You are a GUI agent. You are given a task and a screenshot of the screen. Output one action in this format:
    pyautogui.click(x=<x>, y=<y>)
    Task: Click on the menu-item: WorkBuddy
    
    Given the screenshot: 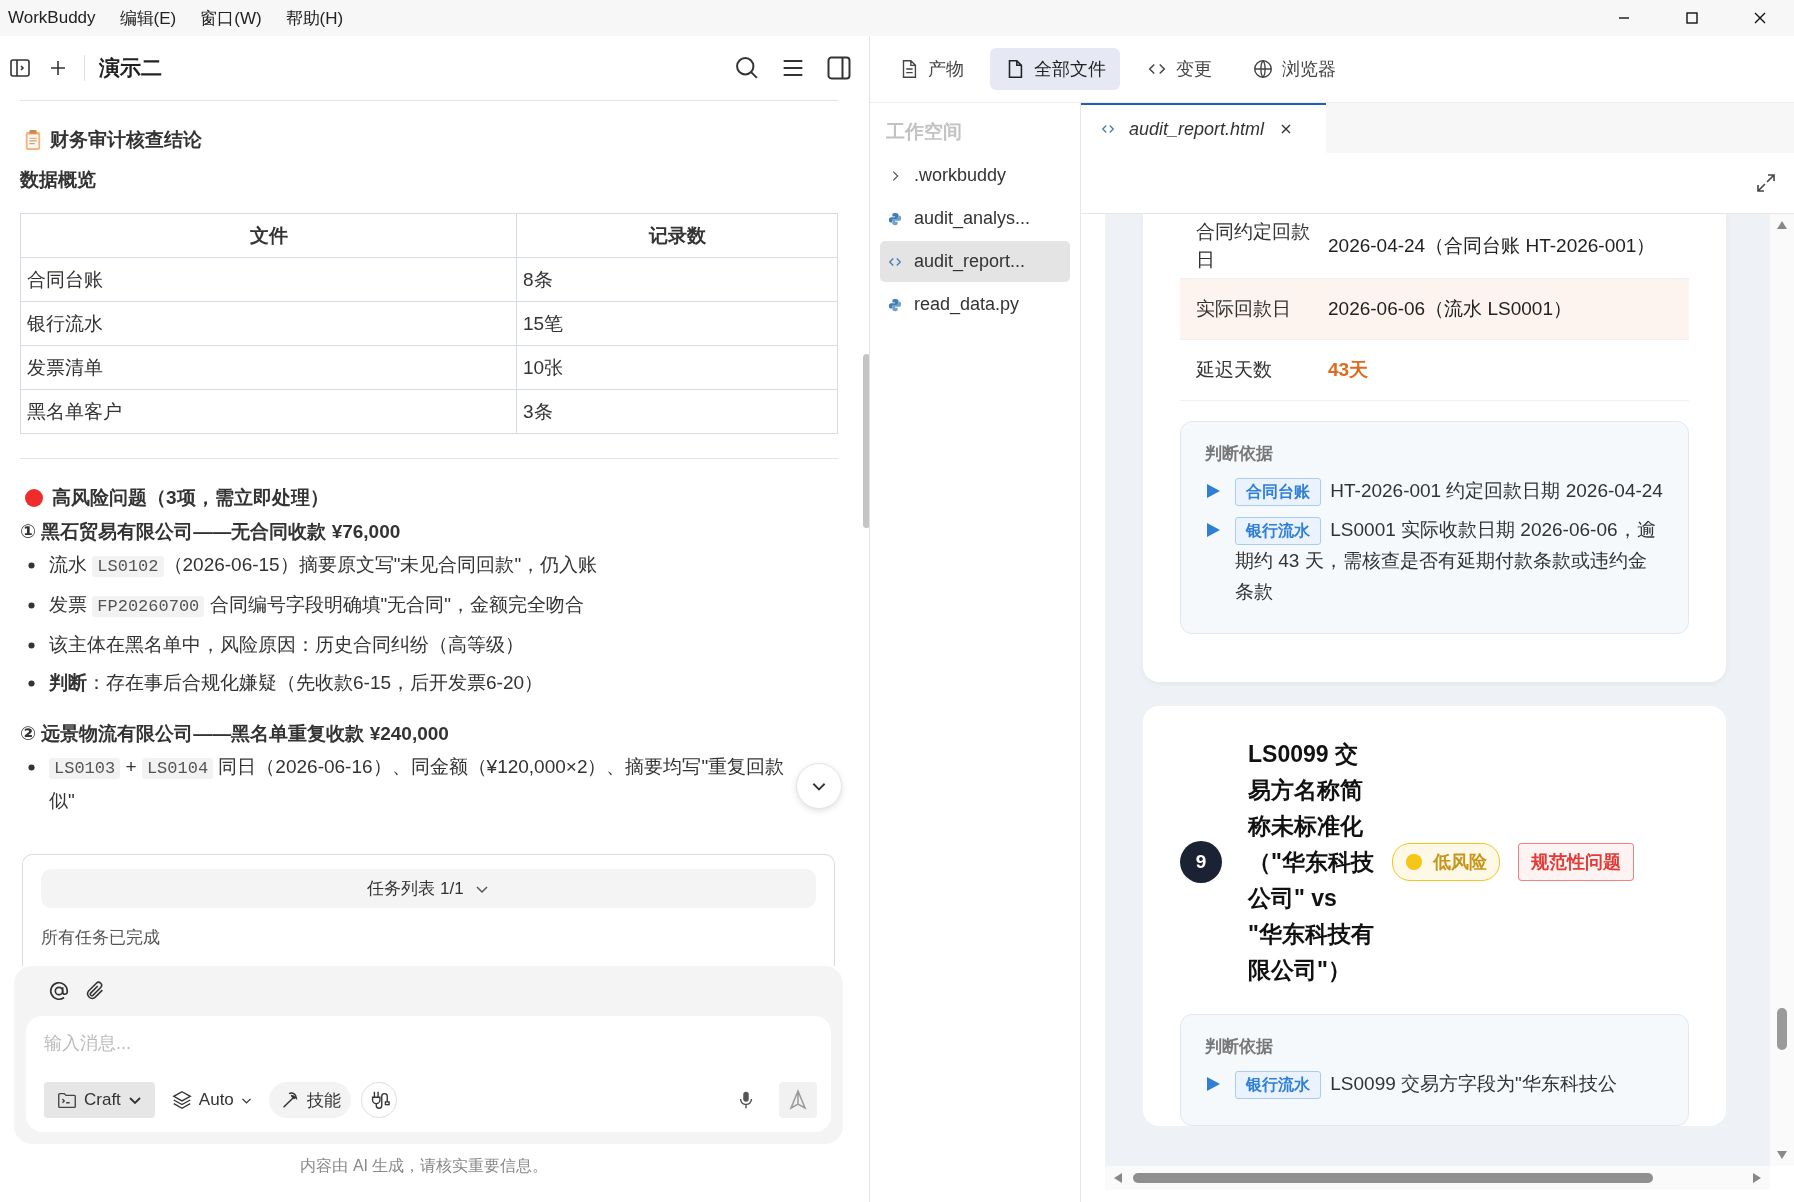 What is the action you would take?
    pyautogui.click(x=52, y=18)
    